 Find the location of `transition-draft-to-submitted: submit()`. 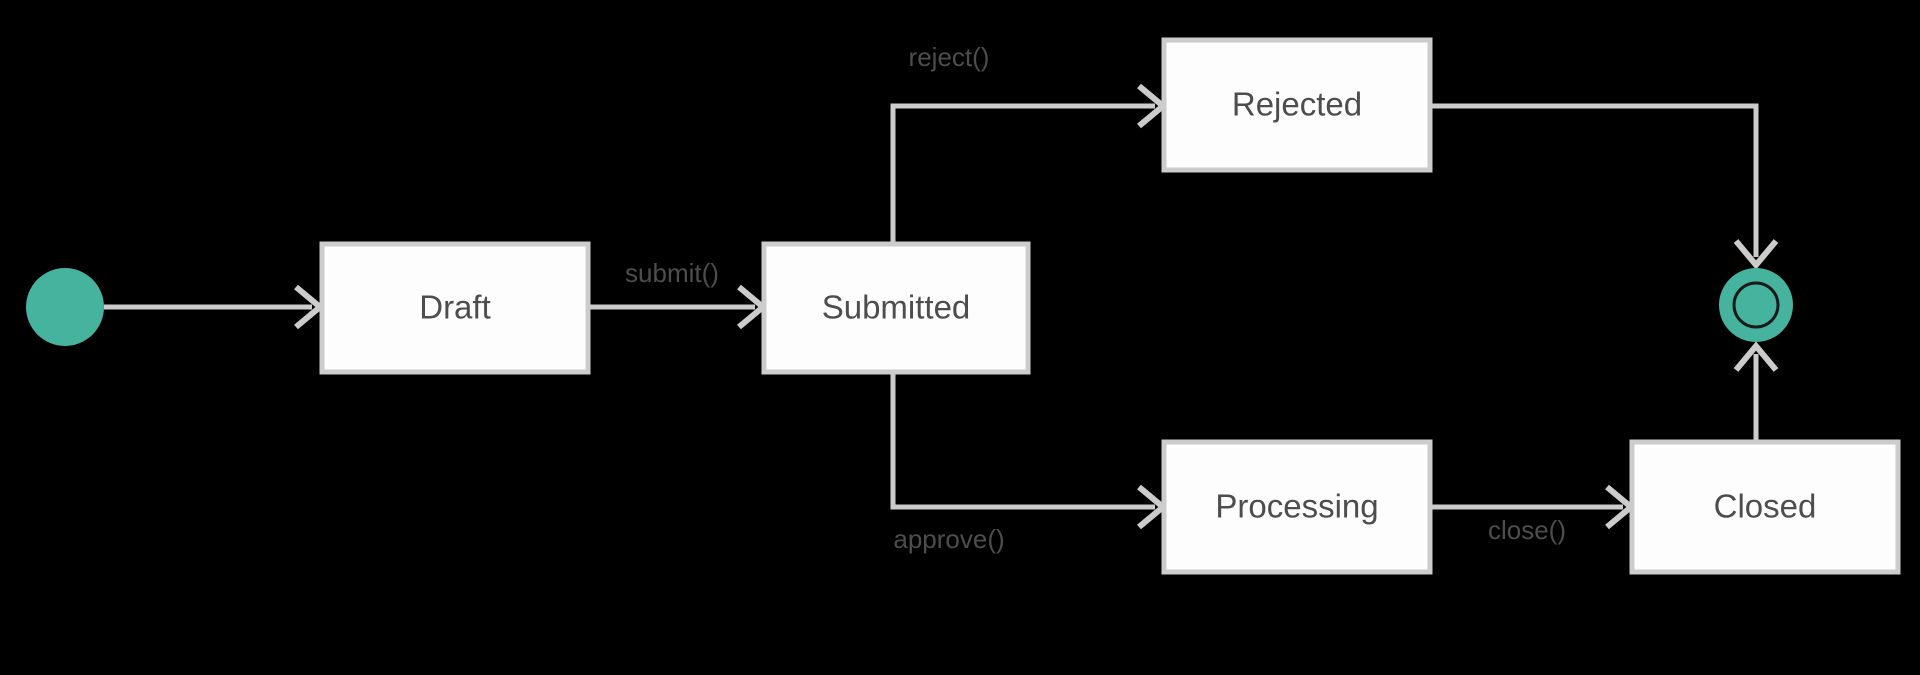

transition-draft-to-submitted: submit() is located at coordinates (678, 294).